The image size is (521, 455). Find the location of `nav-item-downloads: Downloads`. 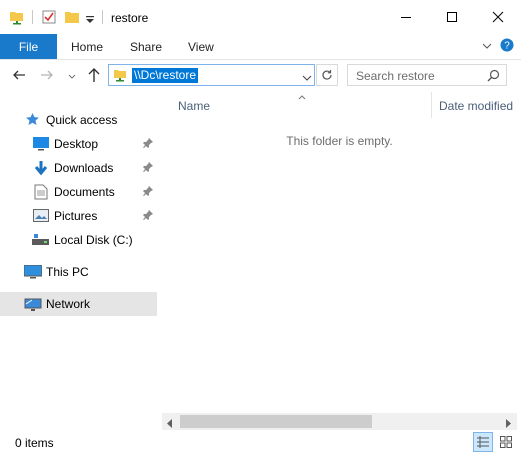

nav-item-downloads: Downloads is located at coordinates (78, 168).